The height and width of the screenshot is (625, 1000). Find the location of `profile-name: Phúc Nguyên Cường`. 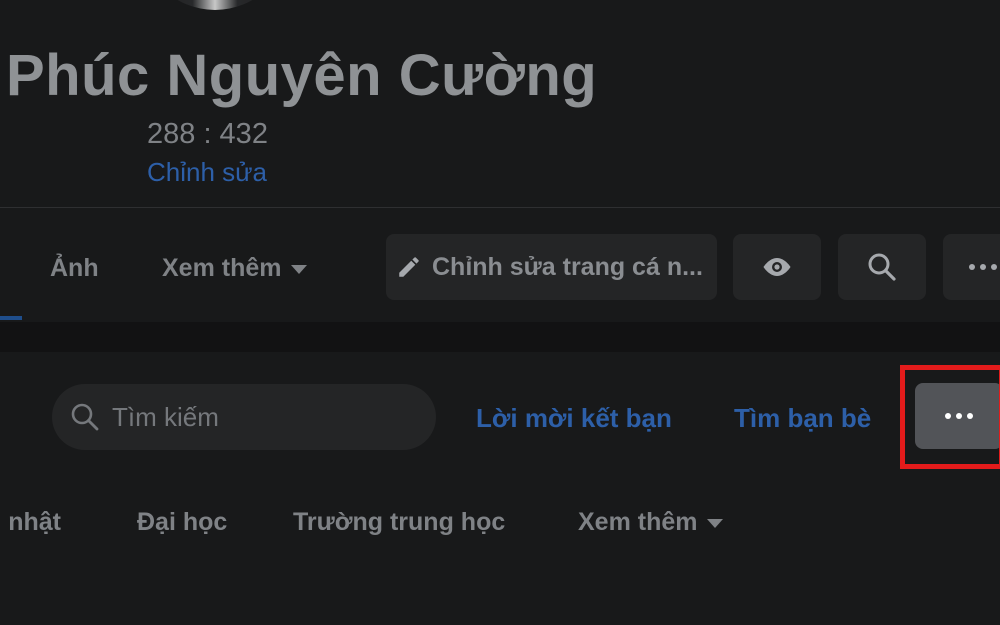

profile-name: Phúc Nguyên Cường is located at coordinates (302, 75).